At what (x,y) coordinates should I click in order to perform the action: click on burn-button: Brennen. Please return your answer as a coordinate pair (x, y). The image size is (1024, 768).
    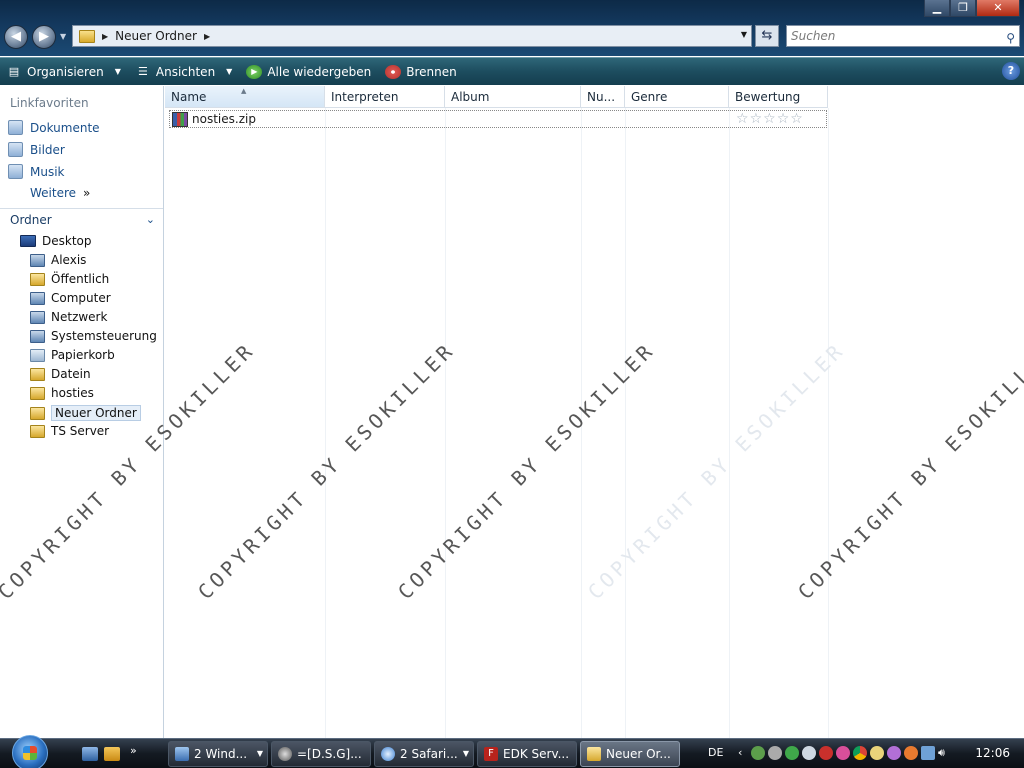
    Looking at the image, I should click on (421, 71).